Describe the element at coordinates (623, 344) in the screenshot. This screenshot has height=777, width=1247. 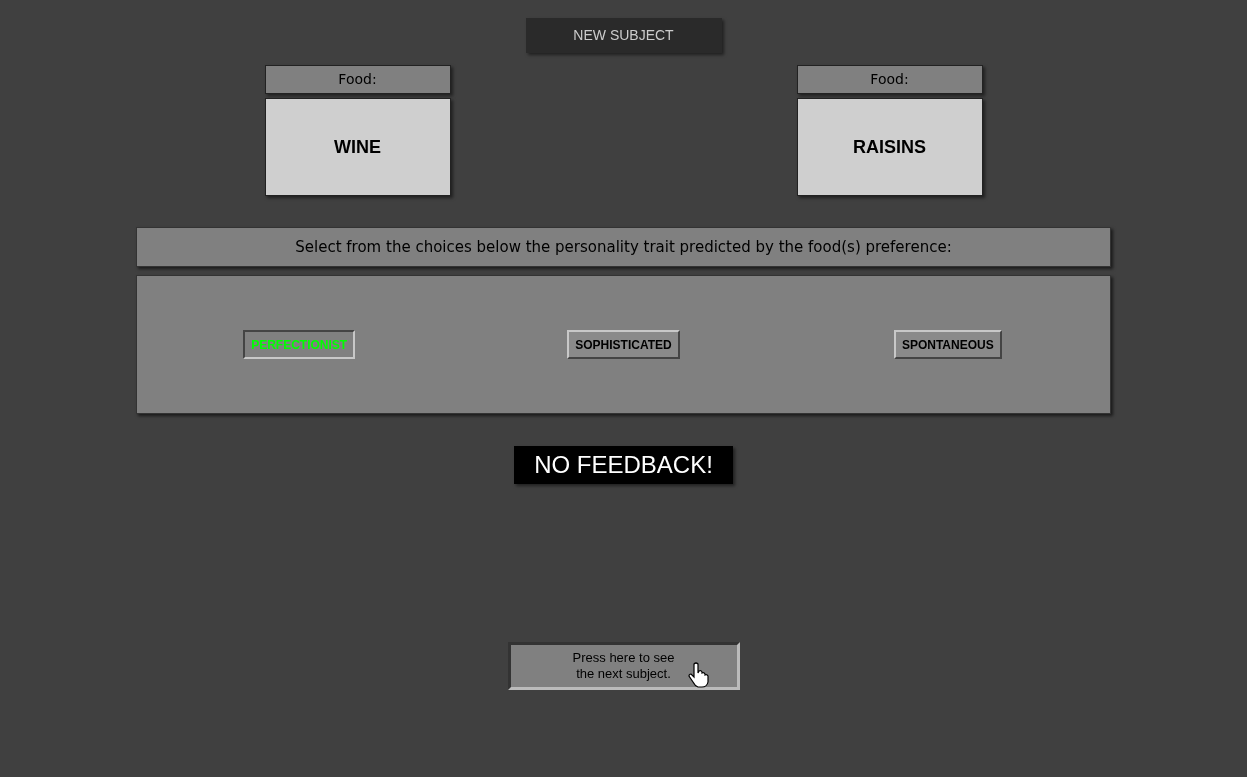
I see `trait-option: SOPHISTICATED` at that location.